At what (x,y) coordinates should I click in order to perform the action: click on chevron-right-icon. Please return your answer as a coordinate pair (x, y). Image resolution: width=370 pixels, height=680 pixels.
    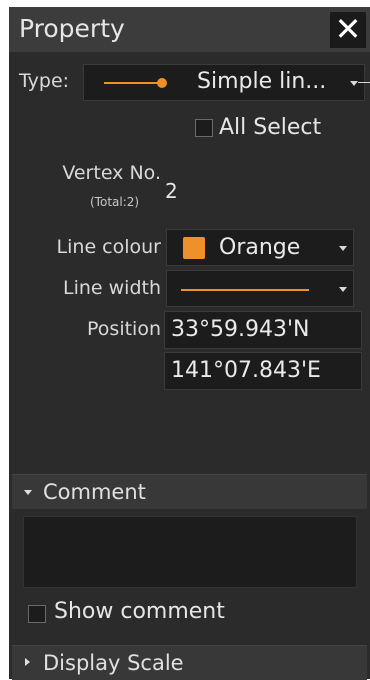
    Looking at the image, I should click on (27, 662).